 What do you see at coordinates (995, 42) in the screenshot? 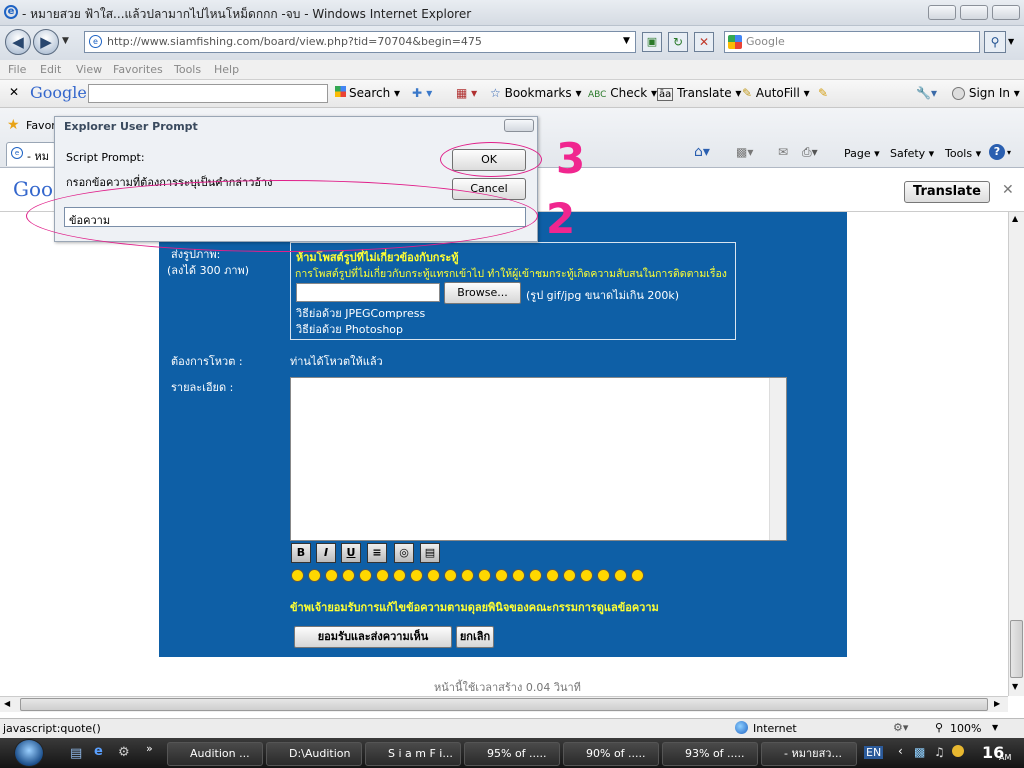
I see `search-go-icon: ⚲` at bounding box center [995, 42].